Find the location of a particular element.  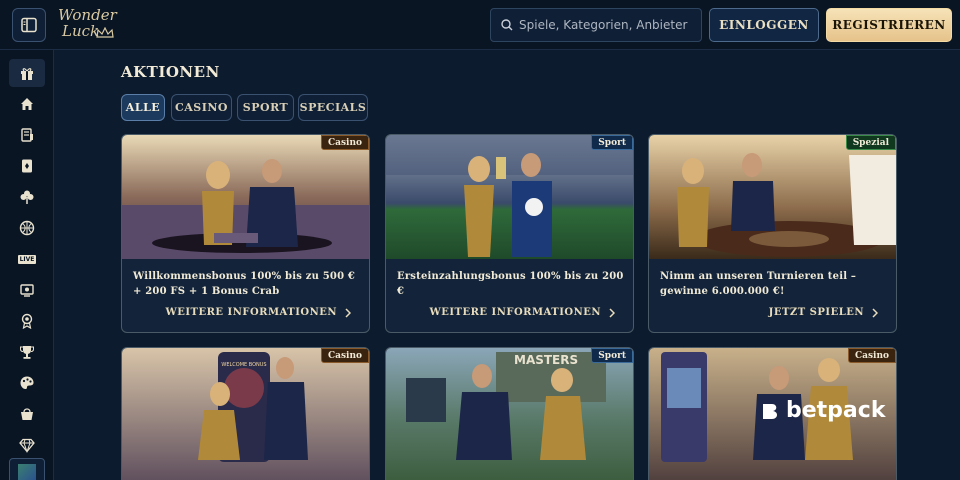

sidebar: LIVE is located at coordinates (27, 265).